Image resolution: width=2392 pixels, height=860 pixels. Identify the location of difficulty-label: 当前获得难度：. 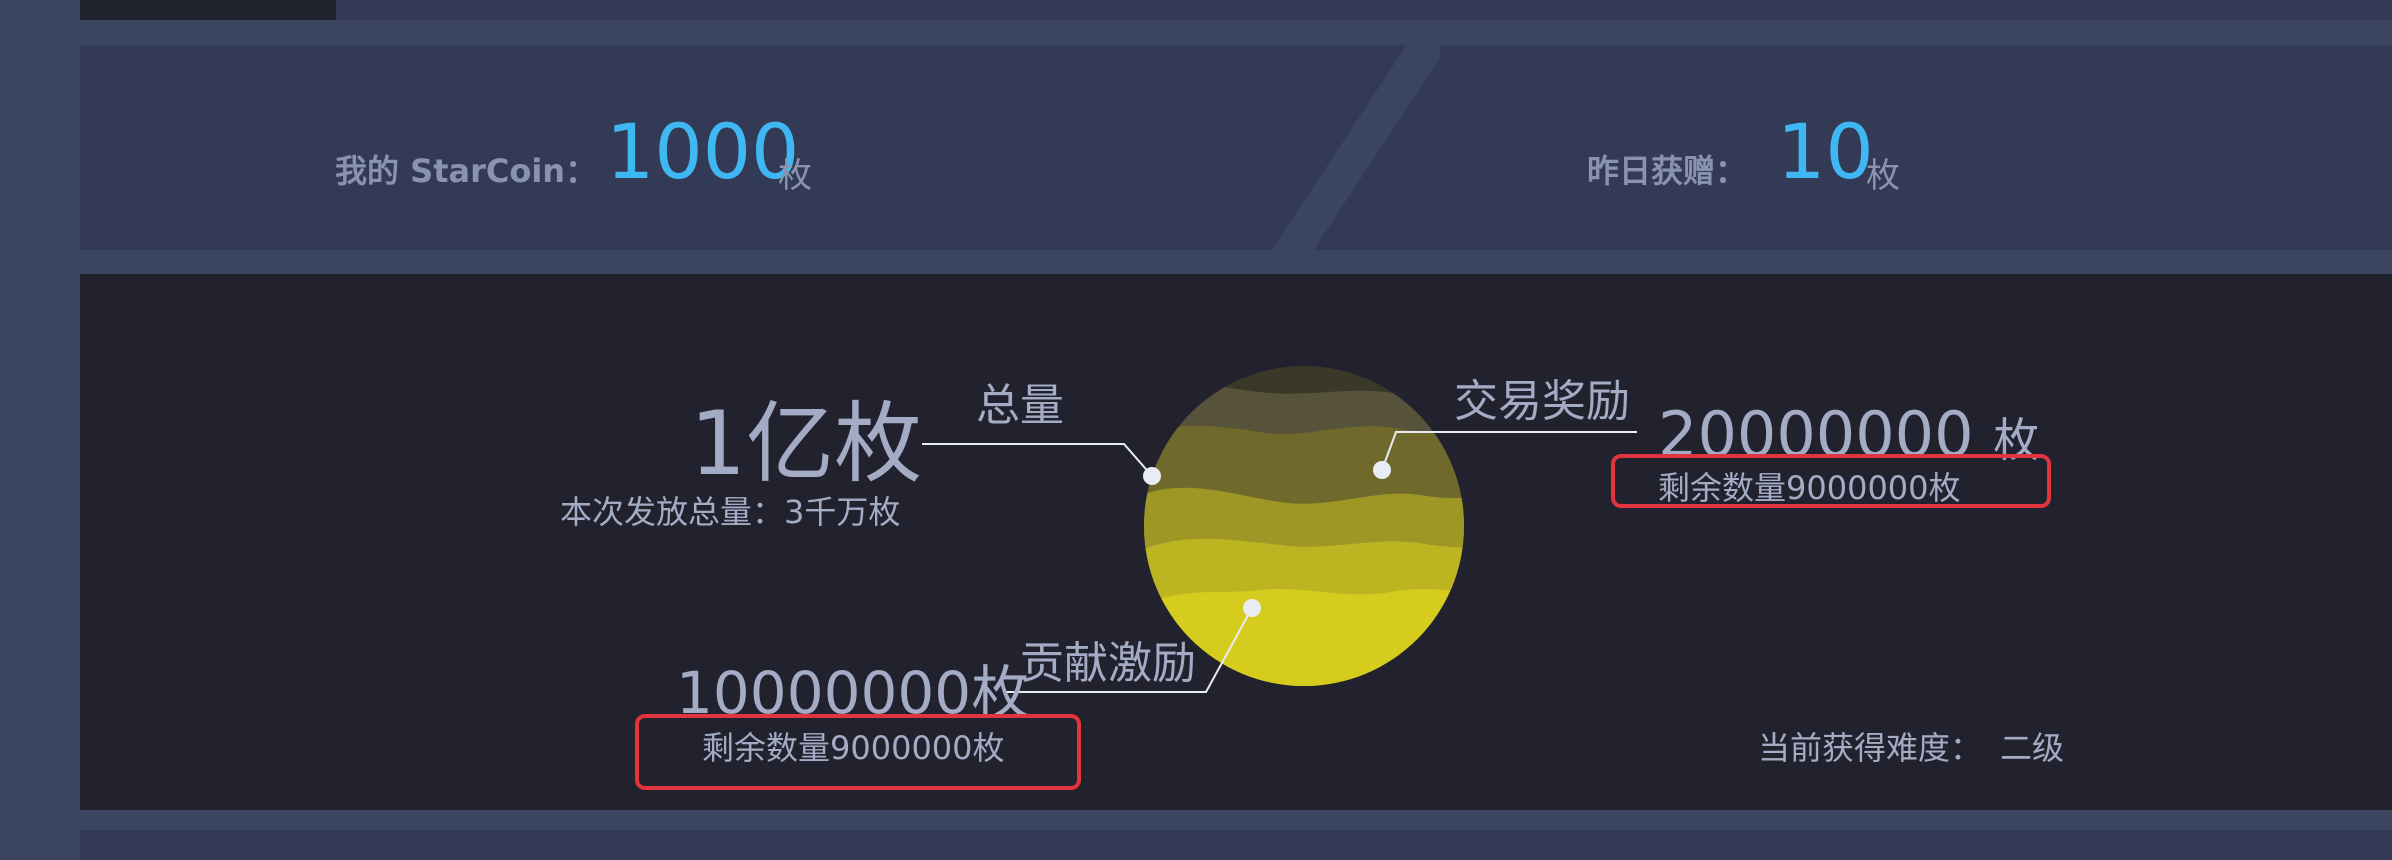
(1870, 748).